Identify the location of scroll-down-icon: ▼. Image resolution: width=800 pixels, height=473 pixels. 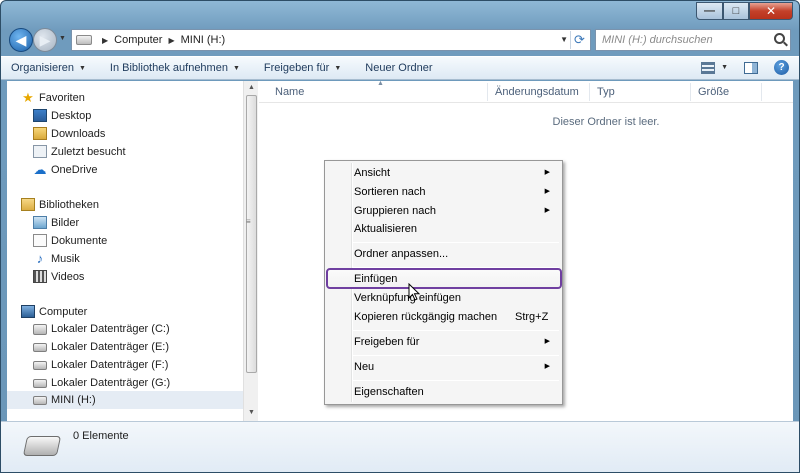
(251, 412).